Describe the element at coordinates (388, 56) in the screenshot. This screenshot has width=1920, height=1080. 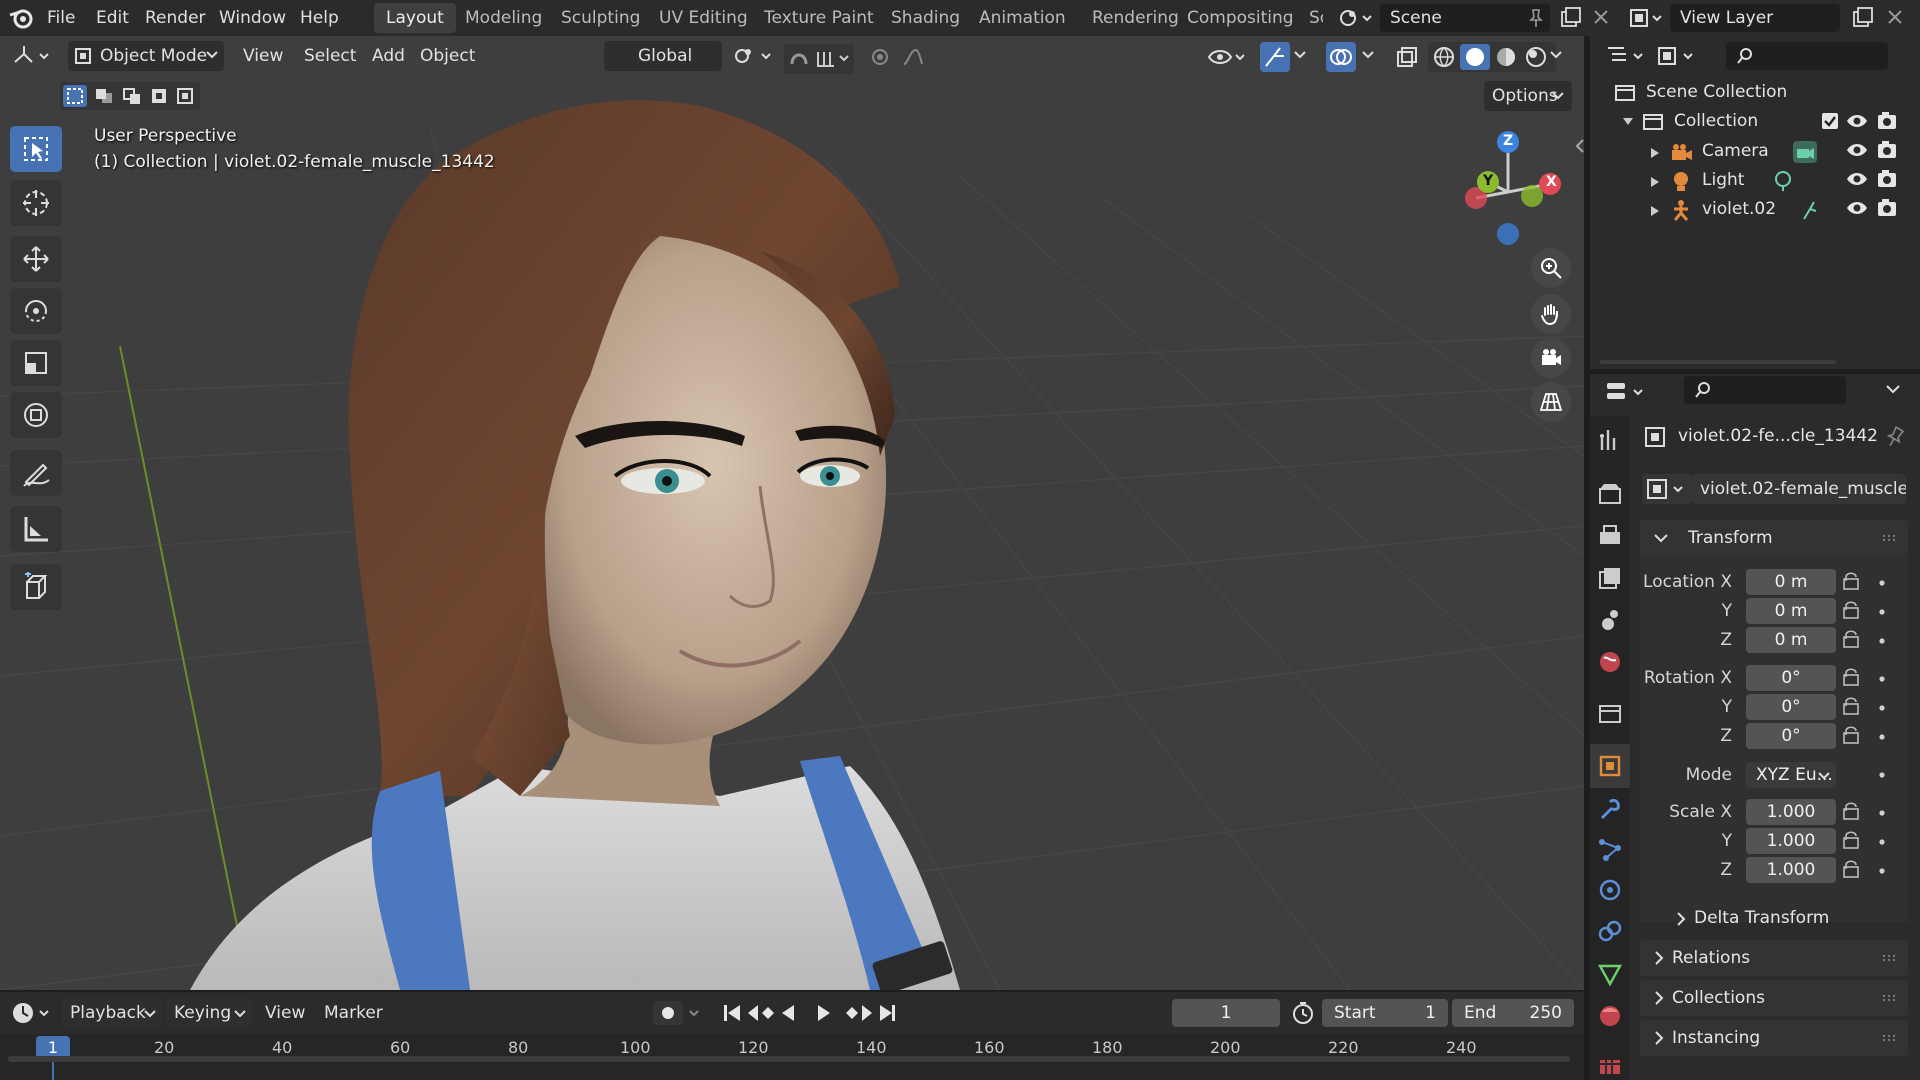
I see `menu-add: Add` at that location.